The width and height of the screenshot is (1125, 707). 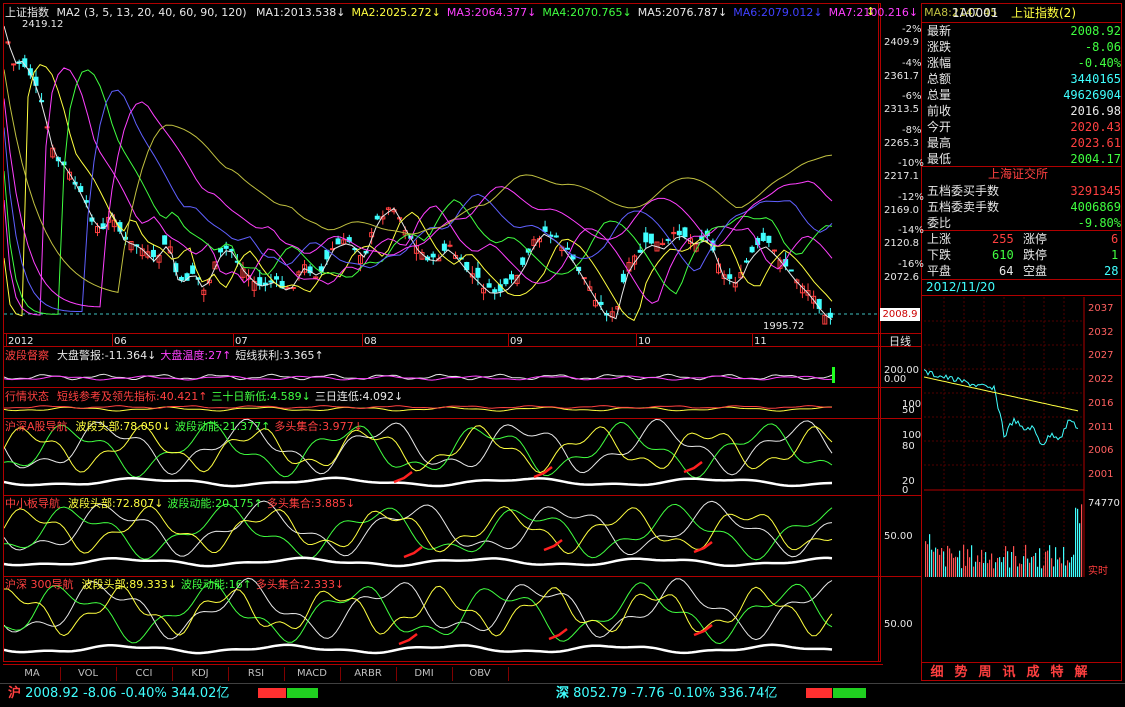 I want to click on sz-breadth-bar, so click(x=836, y=693).